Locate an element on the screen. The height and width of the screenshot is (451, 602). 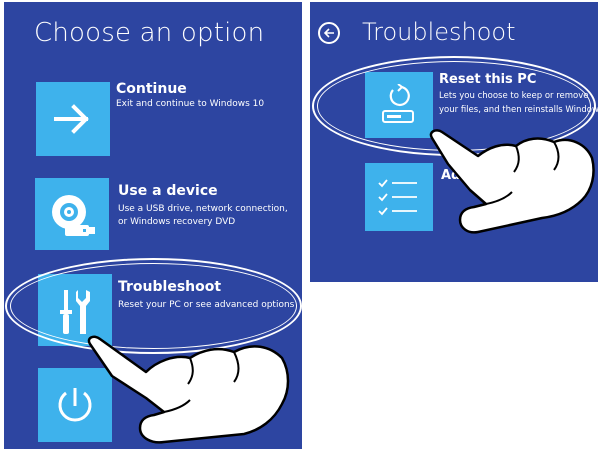
continue-label: Continue is located at coordinates (151, 89).